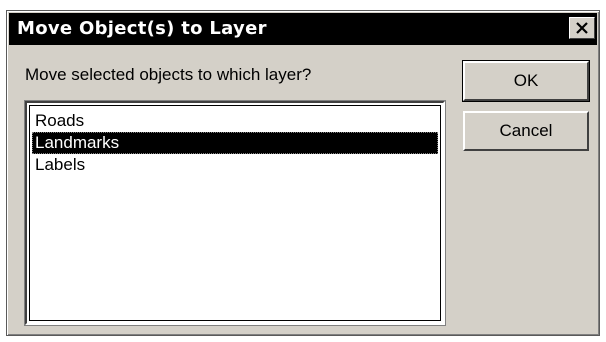  I want to click on close-icon, so click(582, 28).